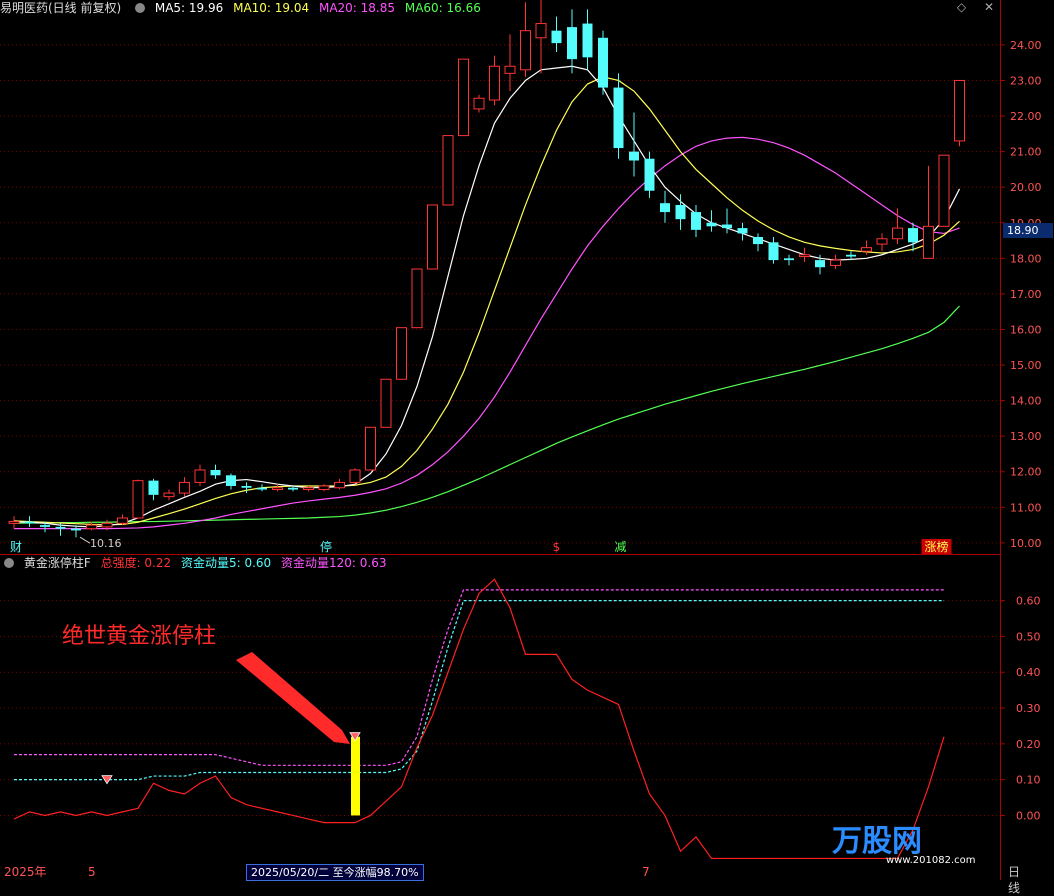 The width and height of the screenshot is (1054, 896). I want to click on event-marker: 减, so click(621, 547).